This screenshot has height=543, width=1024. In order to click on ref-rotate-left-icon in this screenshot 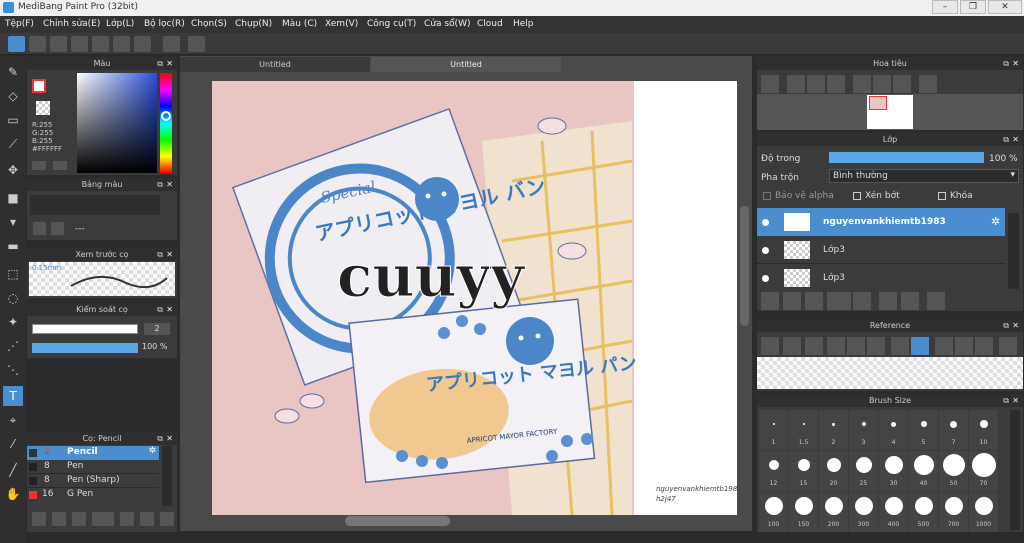, I will do `click(944, 346)`.